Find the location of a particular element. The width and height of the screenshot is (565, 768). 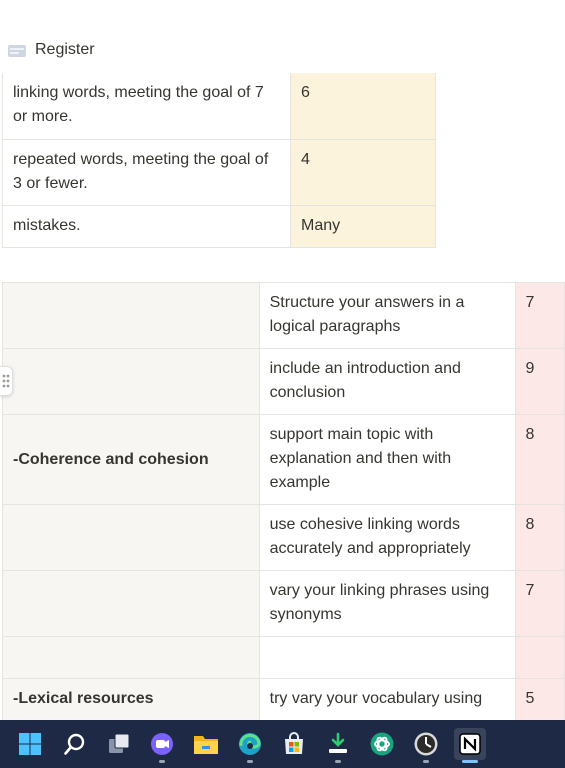

page-title: Register is located at coordinates (65, 50).